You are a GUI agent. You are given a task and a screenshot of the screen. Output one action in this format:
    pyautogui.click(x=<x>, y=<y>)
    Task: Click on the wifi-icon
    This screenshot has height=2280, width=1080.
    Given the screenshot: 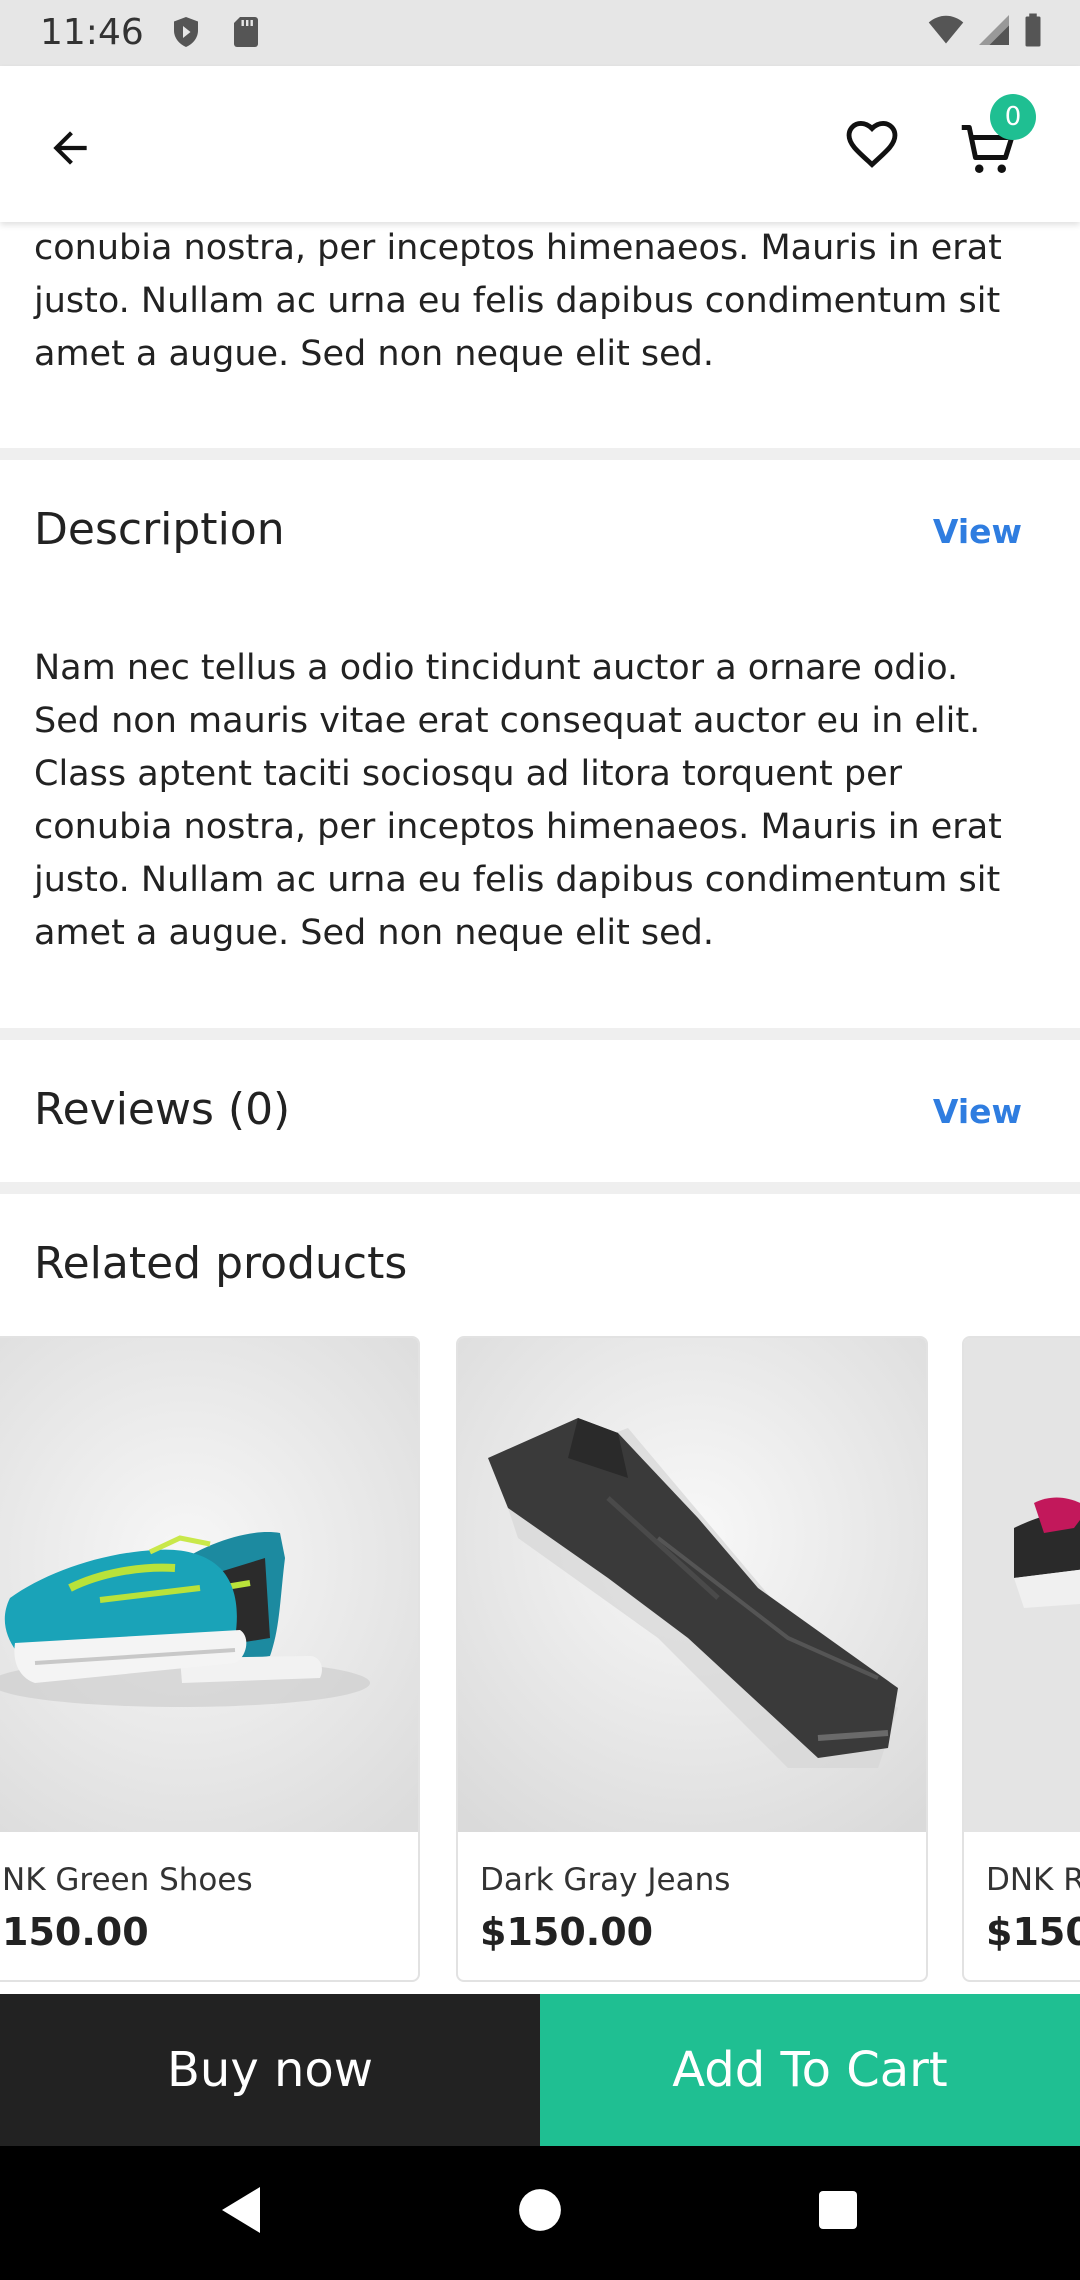 What is the action you would take?
    pyautogui.click(x=946, y=32)
    